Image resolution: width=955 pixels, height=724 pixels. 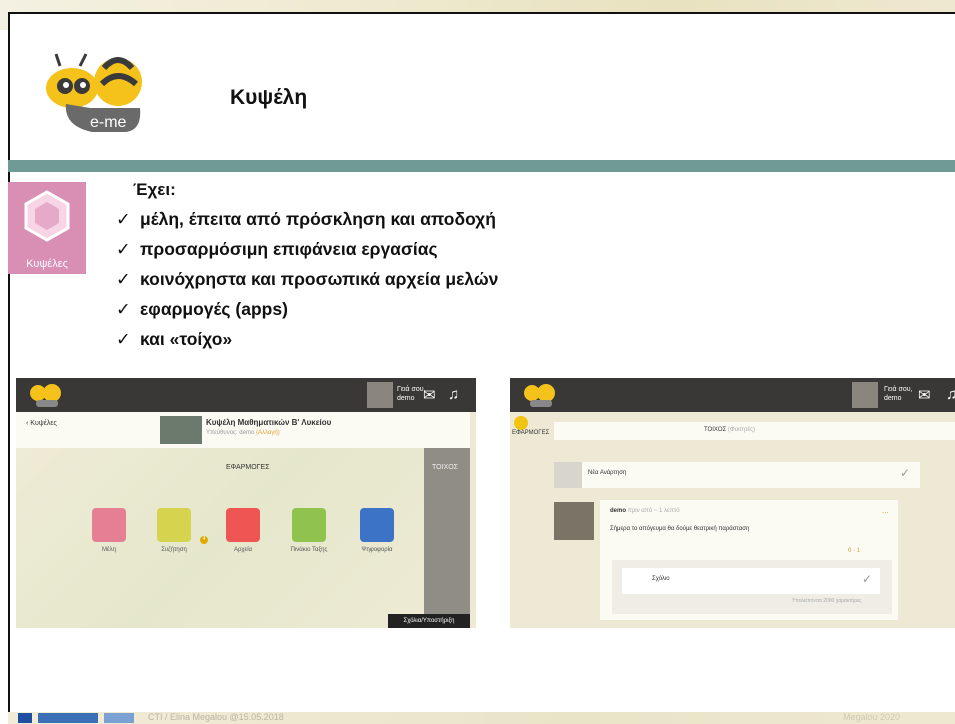 What do you see at coordinates (307, 219) in the screenshot?
I see `list-item: ✓ μέλη, έπειτα από πρόσκληση και αποδοχή` at bounding box center [307, 219].